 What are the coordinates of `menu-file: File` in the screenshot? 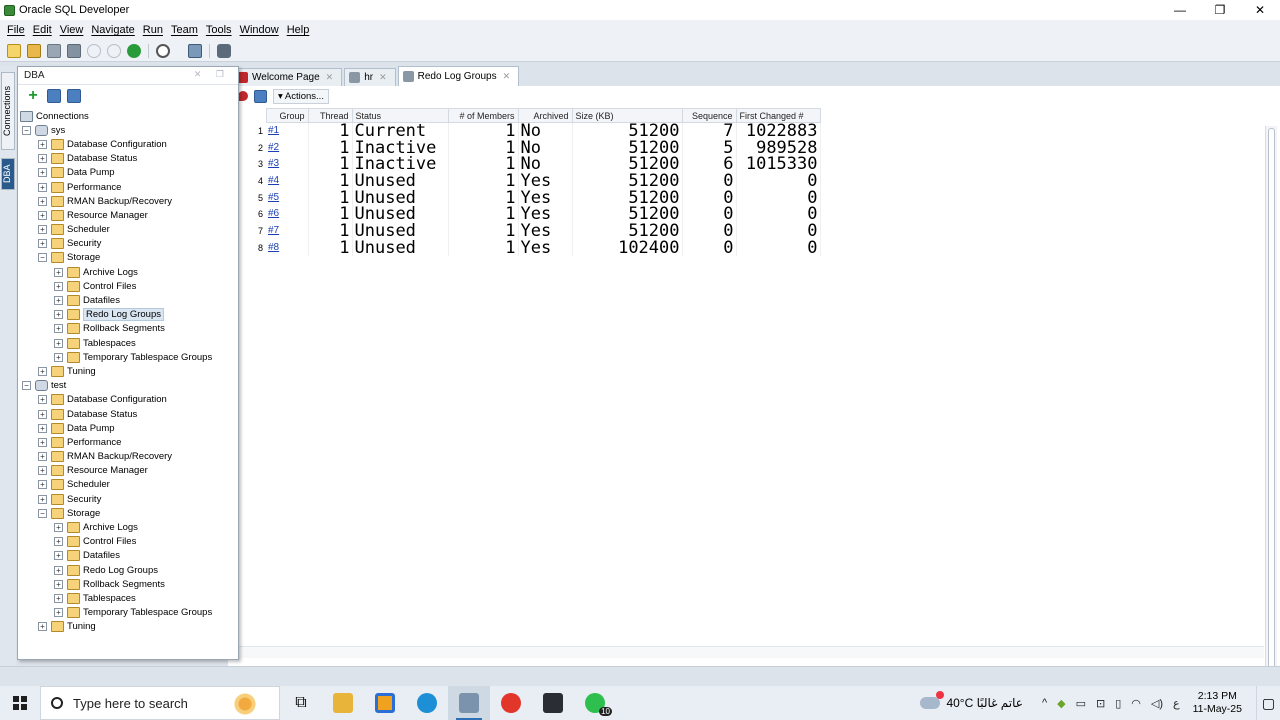 It's located at (16, 30).